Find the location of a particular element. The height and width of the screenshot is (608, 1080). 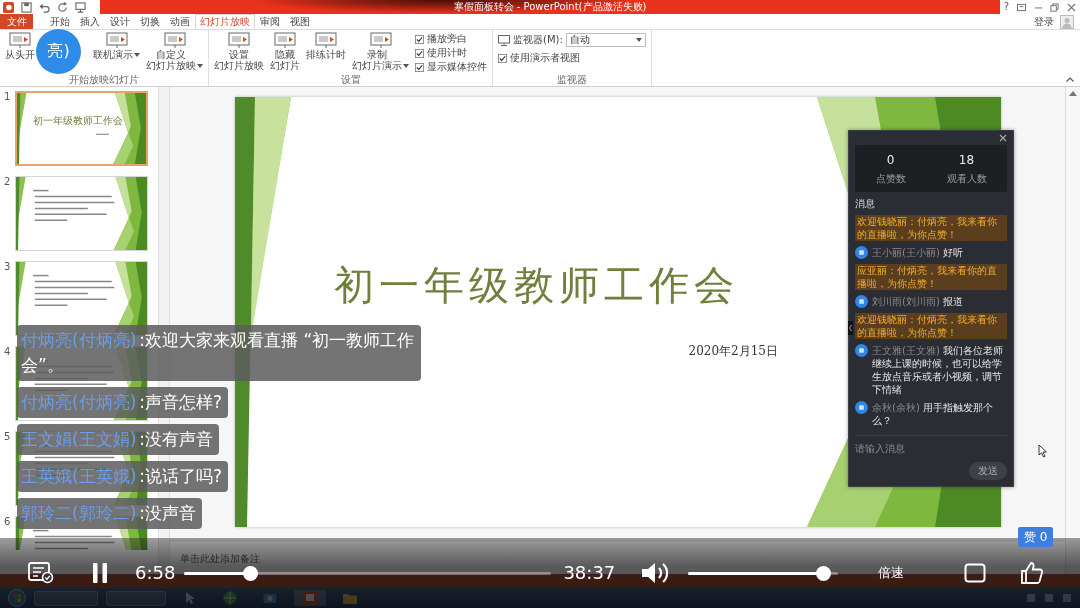

ribbon-tab: 开始 is located at coordinates (60, 21).